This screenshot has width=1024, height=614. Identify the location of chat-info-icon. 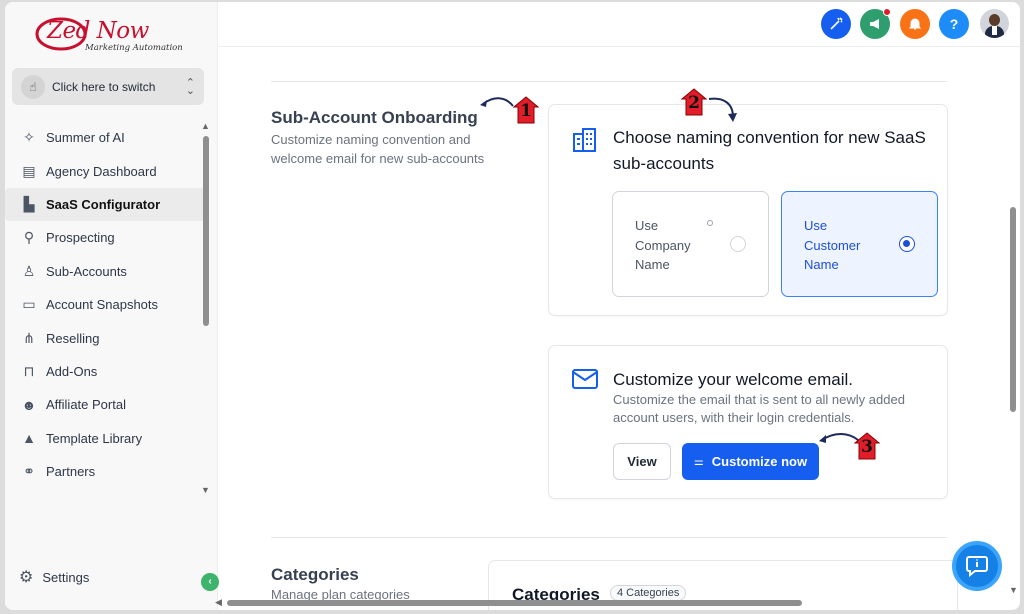
(977, 567).